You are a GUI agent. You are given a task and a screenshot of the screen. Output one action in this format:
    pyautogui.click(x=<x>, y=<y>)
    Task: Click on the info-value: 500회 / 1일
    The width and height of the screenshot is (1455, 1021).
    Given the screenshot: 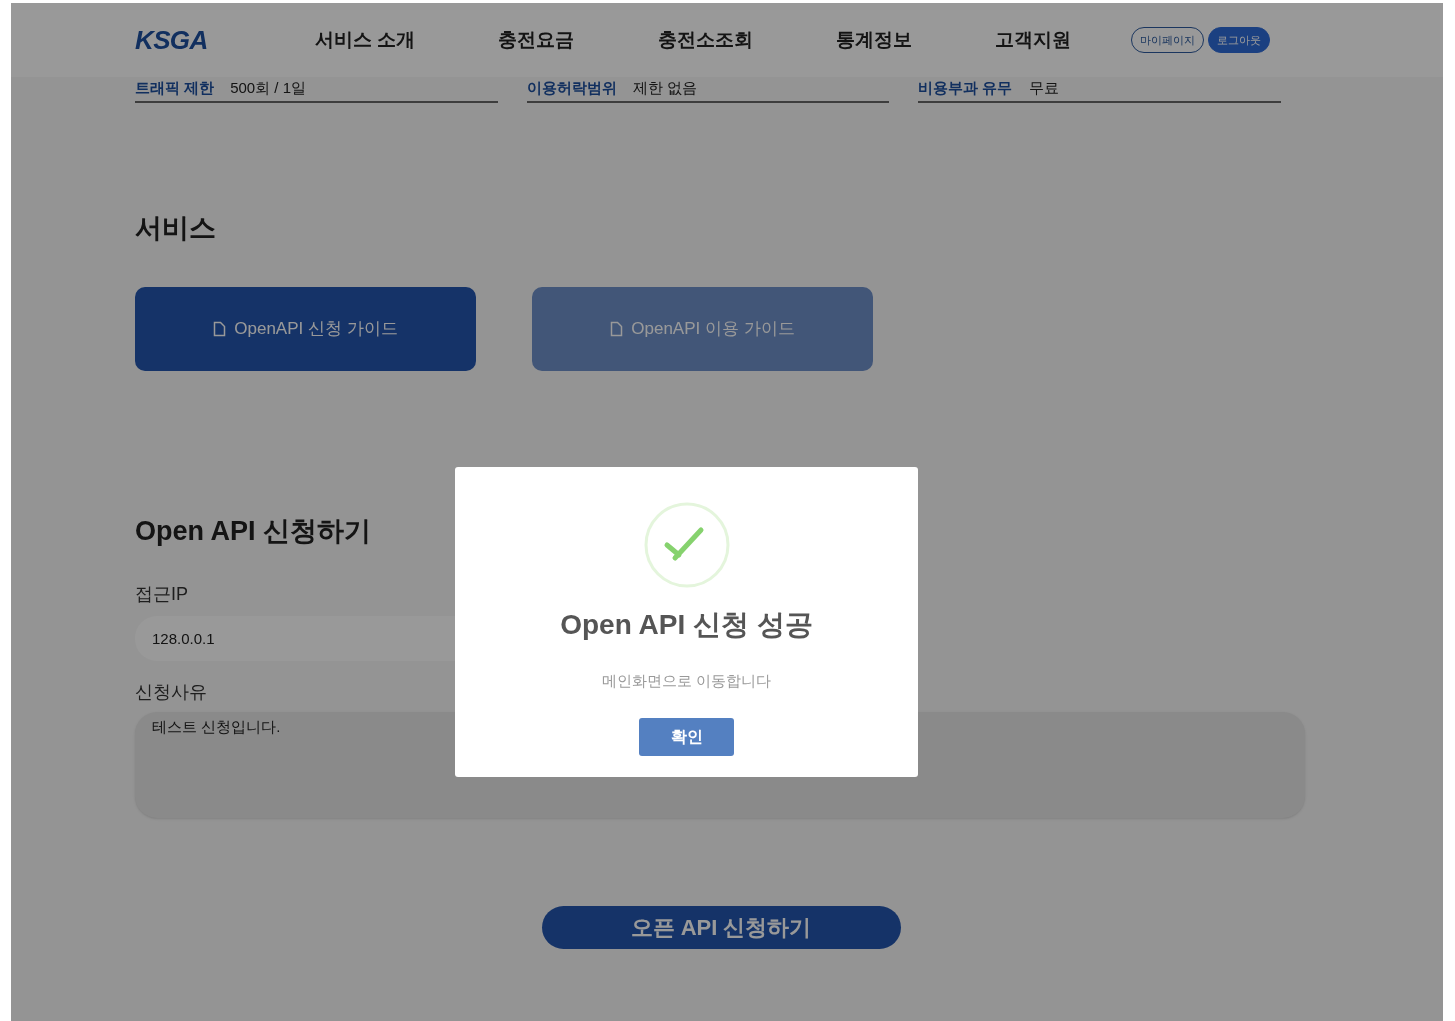 What is the action you would take?
    pyautogui.click(x=268, y=87)
    